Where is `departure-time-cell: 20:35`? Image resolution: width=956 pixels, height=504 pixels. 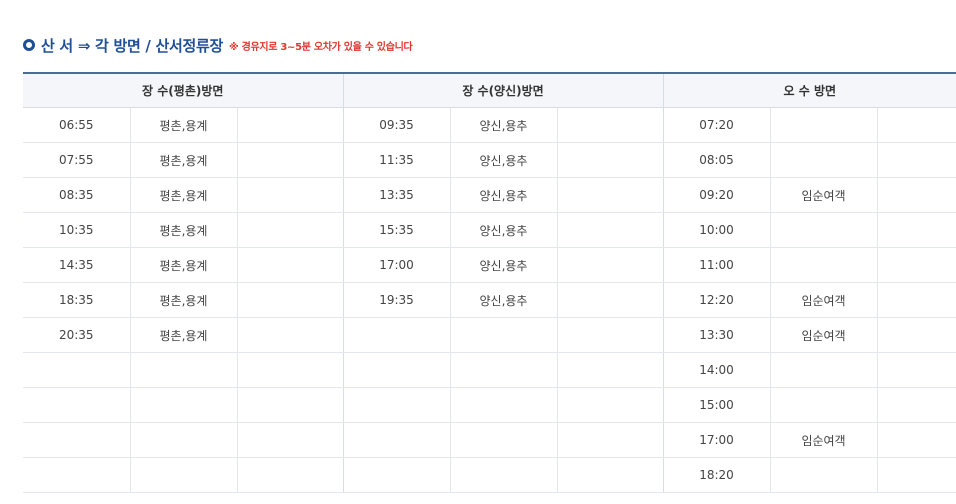 departure-time-cell: 20:35 is located at coordinates (77, 335).